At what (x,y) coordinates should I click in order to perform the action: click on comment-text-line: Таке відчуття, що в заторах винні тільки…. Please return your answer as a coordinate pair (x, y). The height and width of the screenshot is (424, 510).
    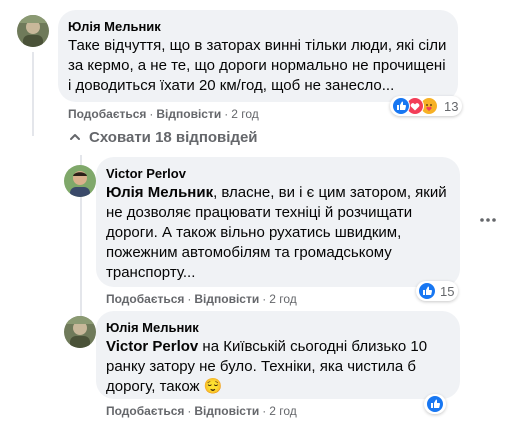
    Looking at the image, I should click on (257, 45).